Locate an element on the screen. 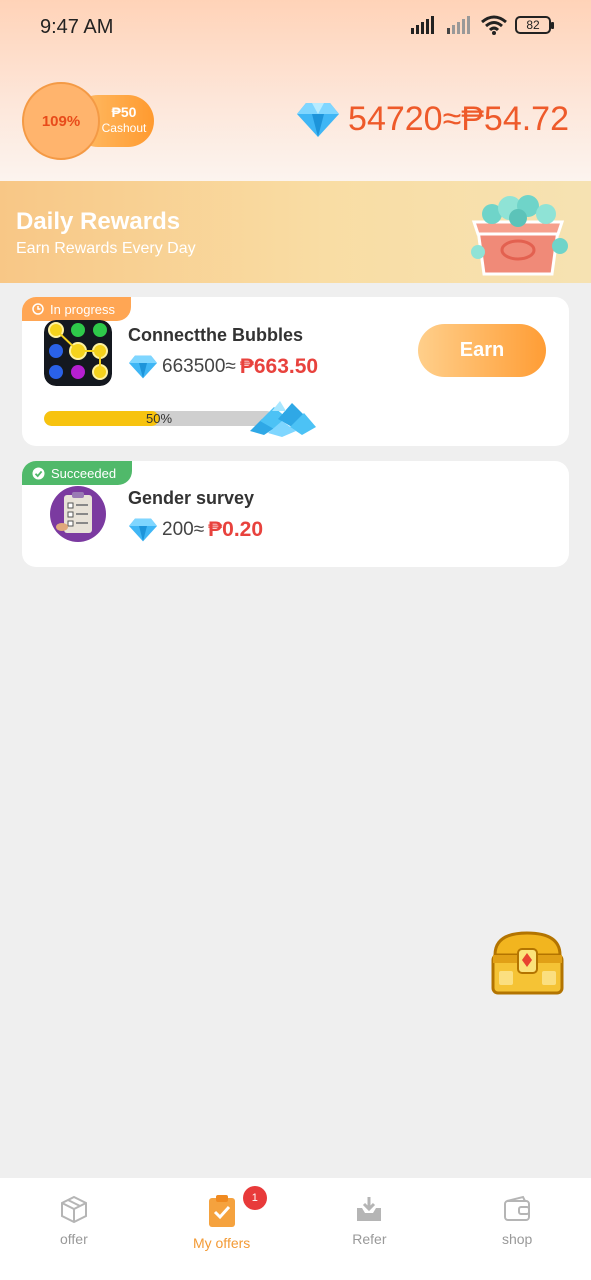  nav-label: Refer is located at coordinates (369, 1239).